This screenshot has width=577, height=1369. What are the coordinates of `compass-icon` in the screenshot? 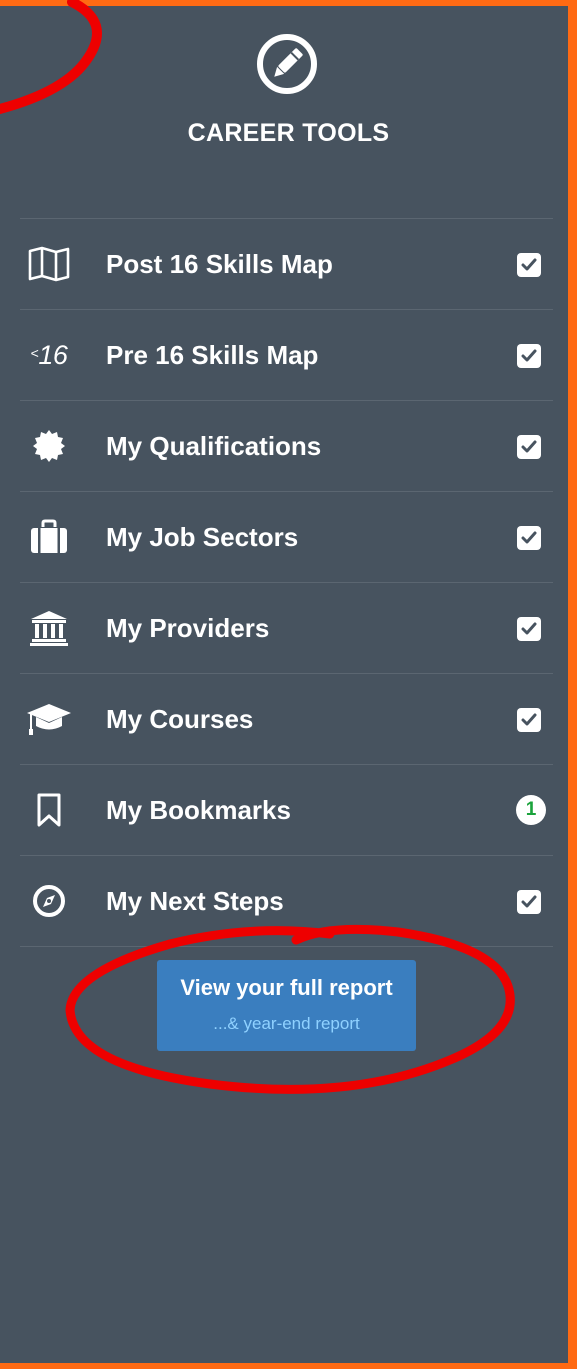 It's located at (49, 901).